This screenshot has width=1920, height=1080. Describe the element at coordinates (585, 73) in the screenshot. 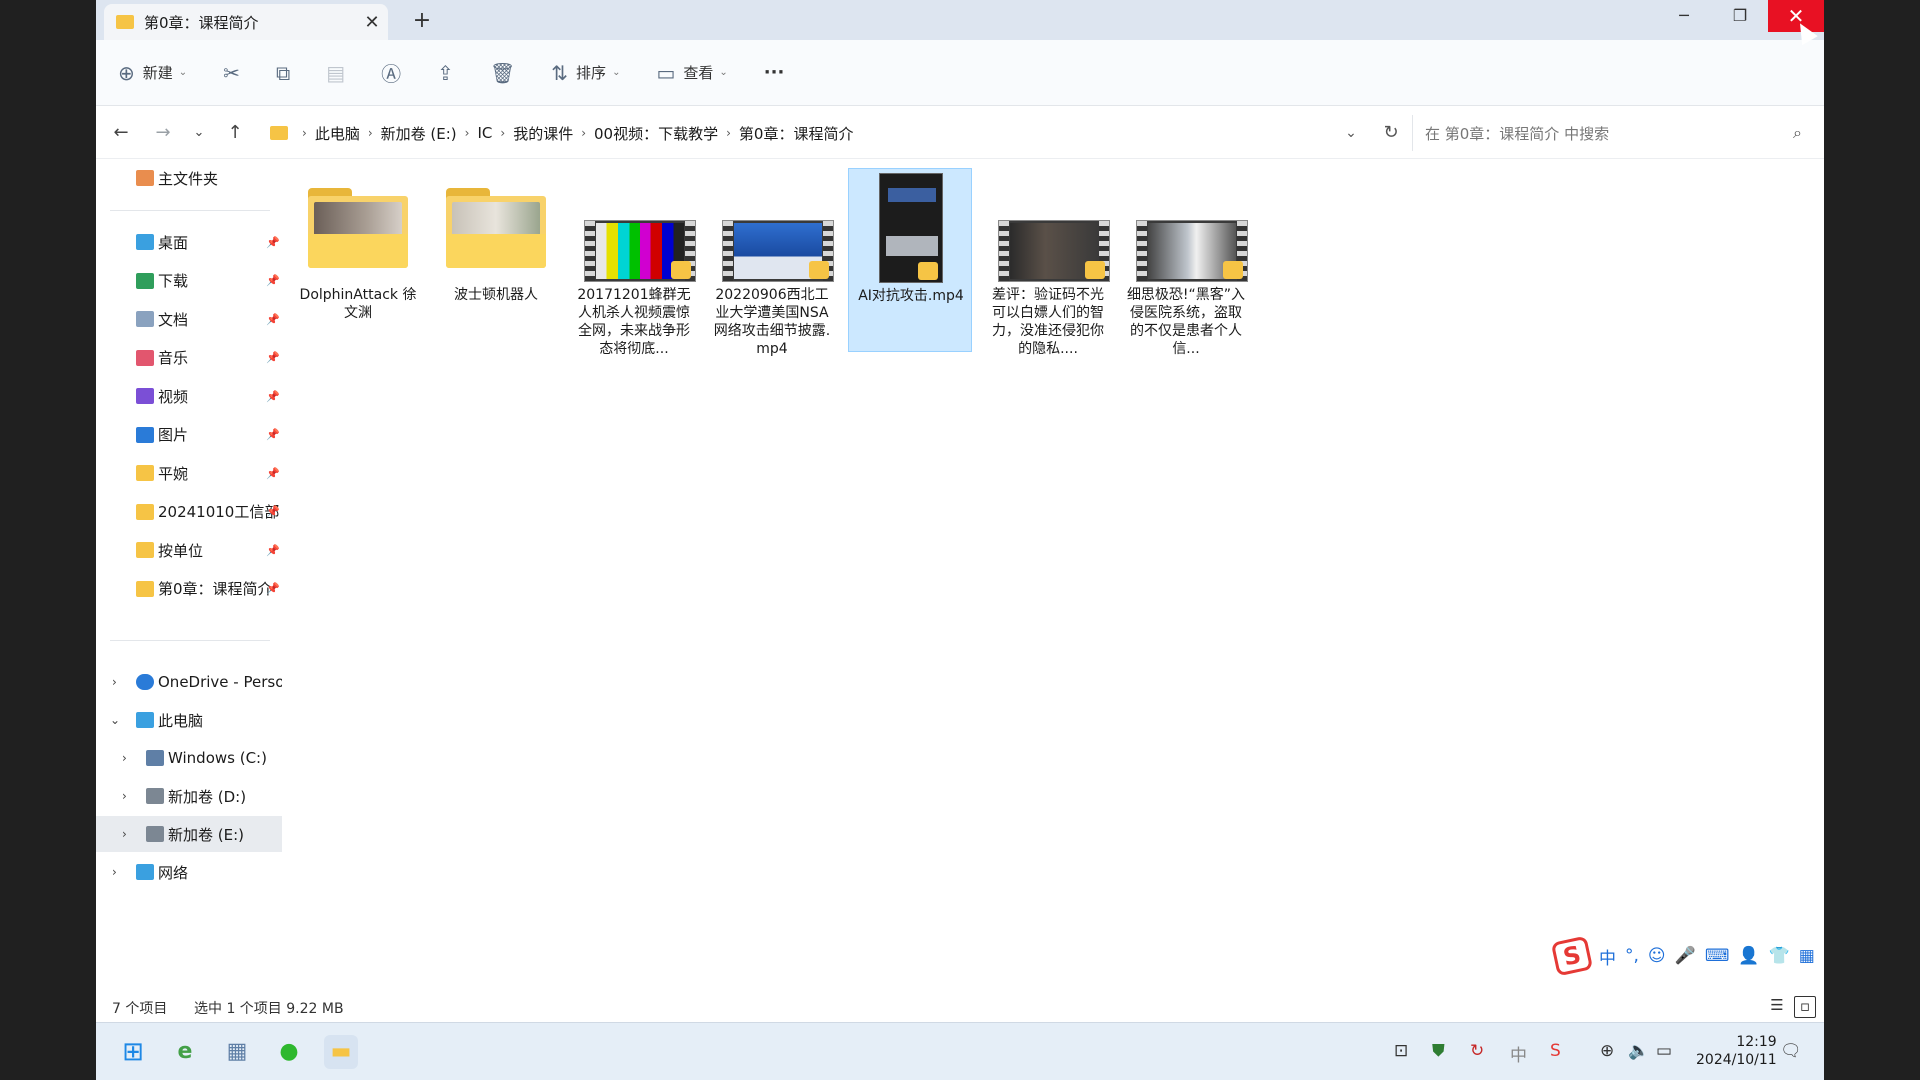

I see `sort-button: ⇅ 排序 ⌄` at that location.